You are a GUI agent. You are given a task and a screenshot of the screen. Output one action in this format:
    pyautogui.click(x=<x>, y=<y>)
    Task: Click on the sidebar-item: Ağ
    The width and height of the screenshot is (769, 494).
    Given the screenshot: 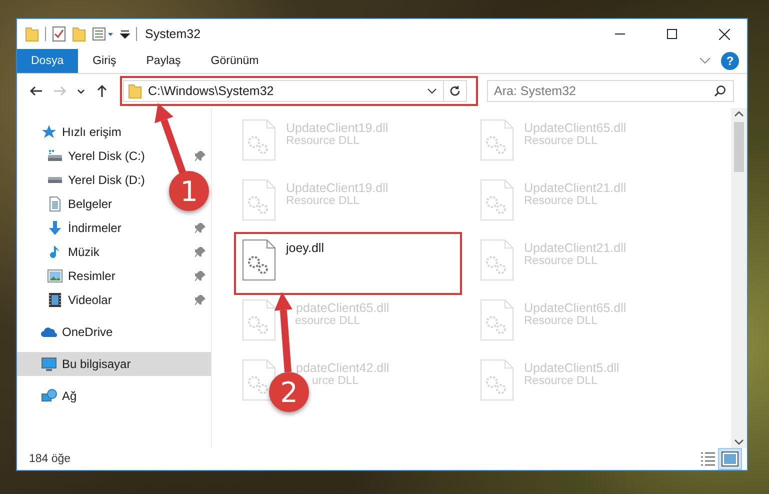 What is the action you would take?
    pyautogui.click(x=114, y=396)
    